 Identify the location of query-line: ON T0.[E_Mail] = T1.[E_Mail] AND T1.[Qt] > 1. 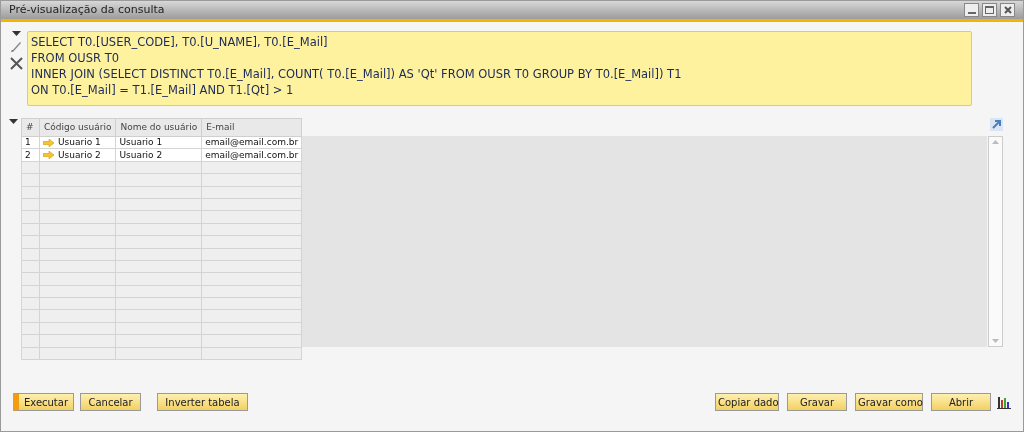
(163, 90).